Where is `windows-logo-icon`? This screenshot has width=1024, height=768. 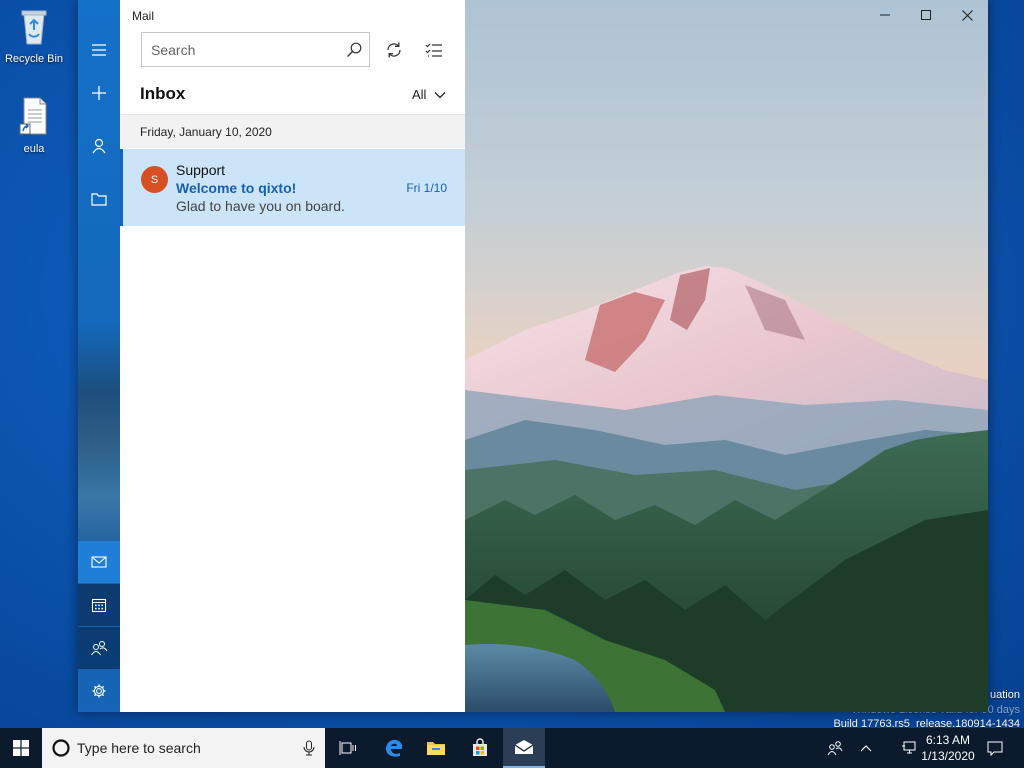
windows-logo-icon is located at coordinates (21, 748).